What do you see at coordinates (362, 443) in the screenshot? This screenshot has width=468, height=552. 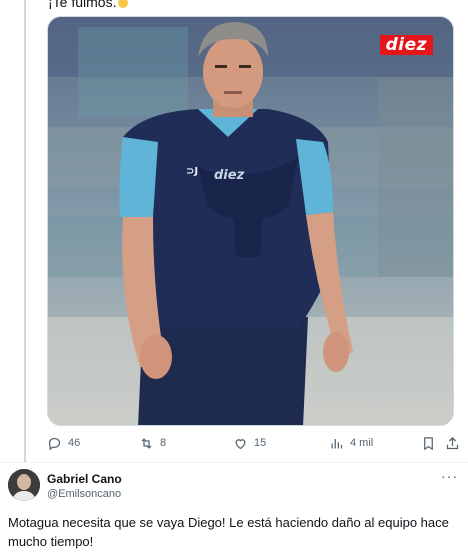 I see `views-count: 4 mil` at bounding box center [362, 443].